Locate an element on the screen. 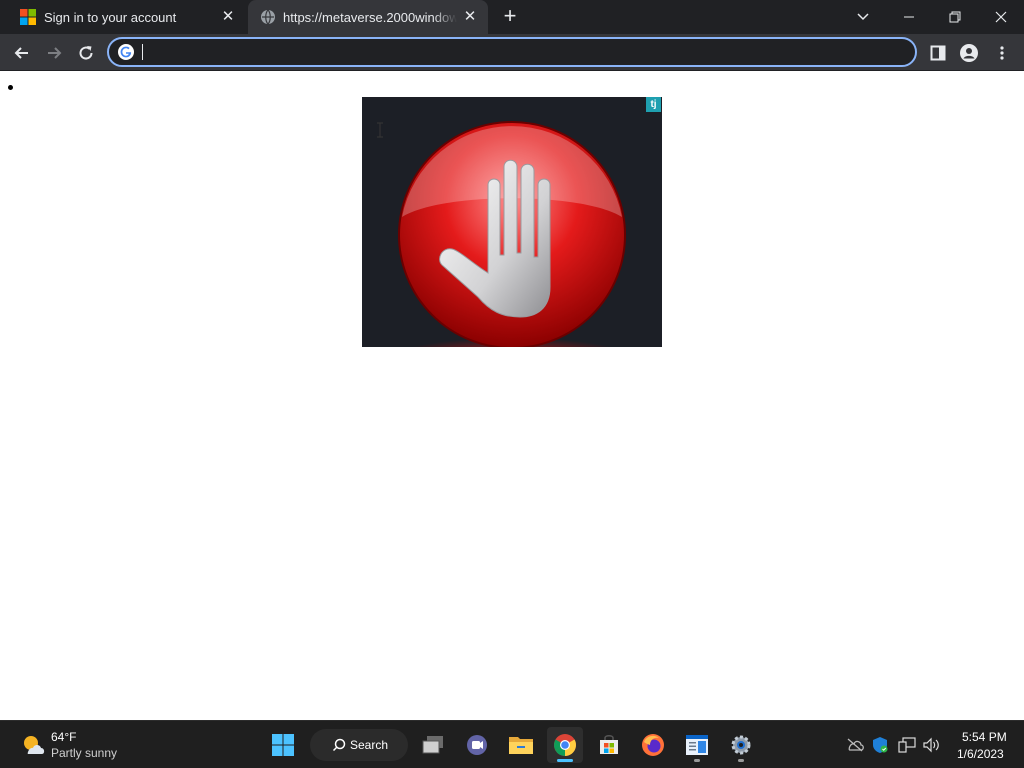  firefox-button is located at coordinates (653, 745).